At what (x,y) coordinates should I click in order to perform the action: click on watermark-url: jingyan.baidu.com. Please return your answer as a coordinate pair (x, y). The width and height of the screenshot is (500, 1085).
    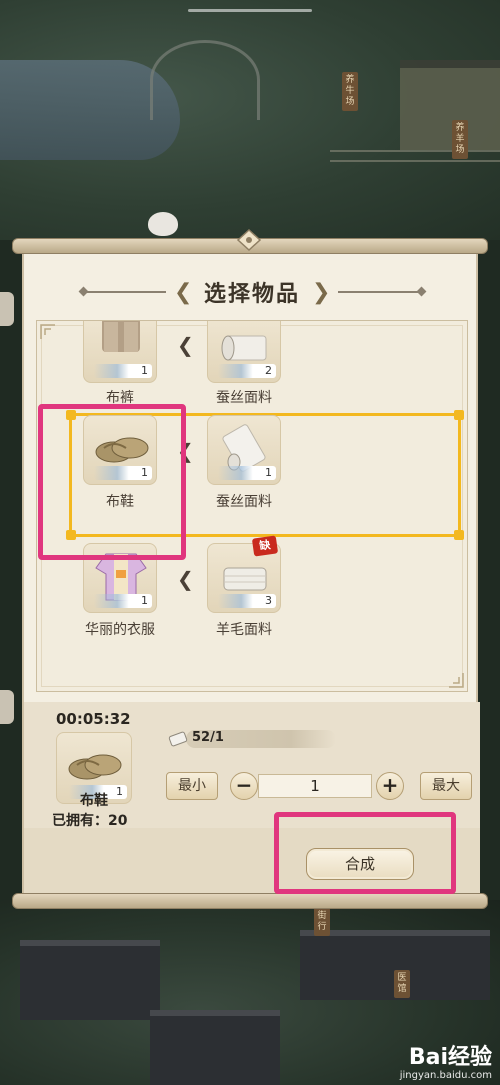
    Looking at the image, I should click on (445, 1075).